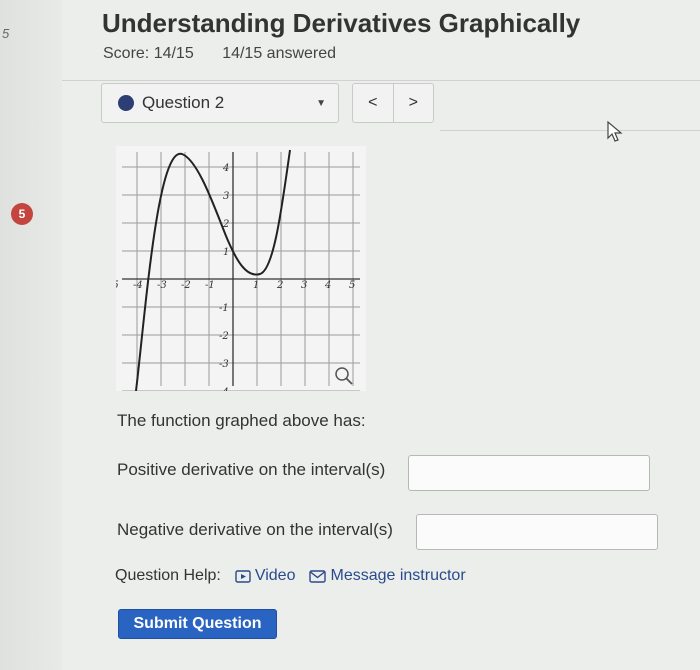 Image resolution: width=700 pixels, height=670 pixels. Describe the element at coordinates (226, 196) in the screenshot. I see `y-tick-label: 3` at that location.